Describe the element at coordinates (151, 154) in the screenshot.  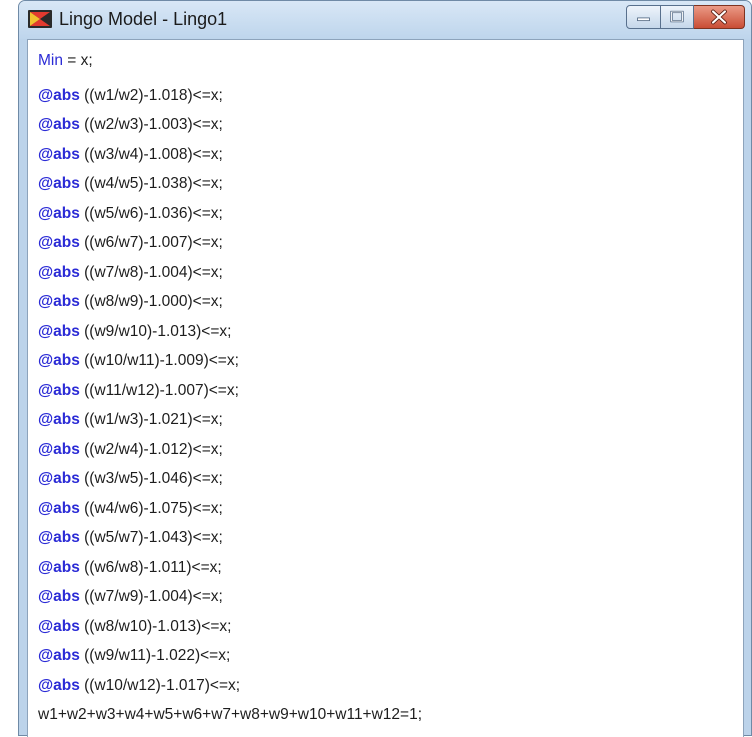
I see `constraint-expression: ((w3/w4)-1.008)<=x;` at that location.